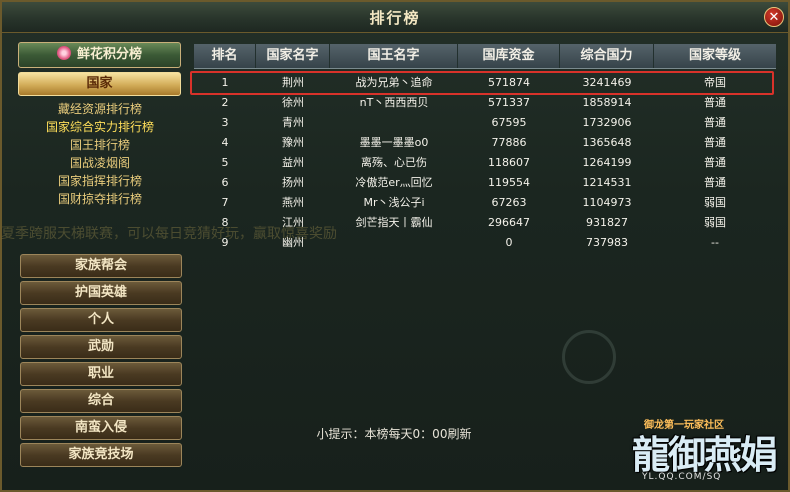 Image resolution: width=790 pixels, height=492 pixels. What do you see at coordinates (394, 102) in the screenshot?
I see `table-cell: nT丶西西西贝` at bounding box center [394, 102].